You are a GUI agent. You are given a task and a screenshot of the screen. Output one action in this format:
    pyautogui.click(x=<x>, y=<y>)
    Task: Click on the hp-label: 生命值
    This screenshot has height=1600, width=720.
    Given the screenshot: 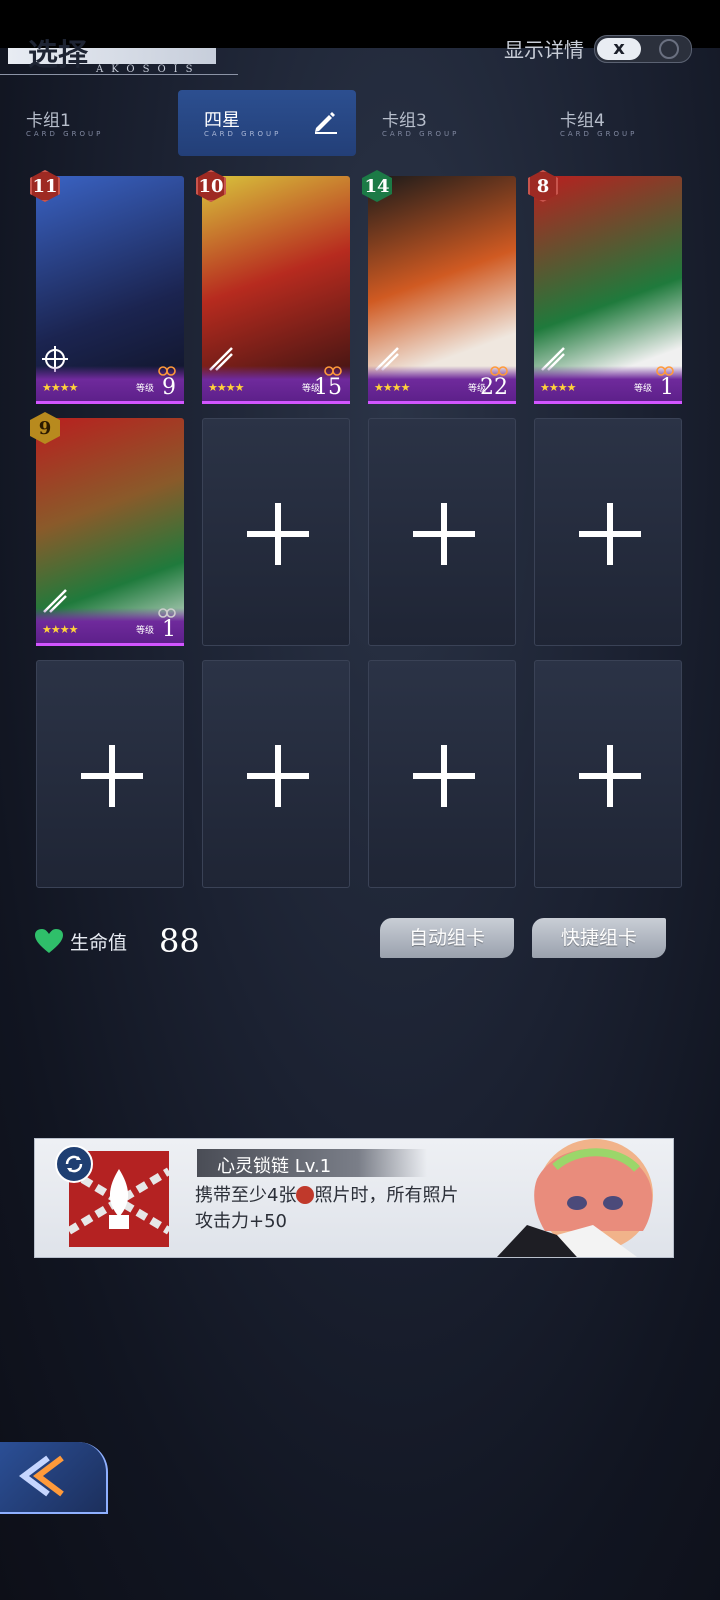 What is the action you would take?
    pyautogui.click(x=99, y=942)
    